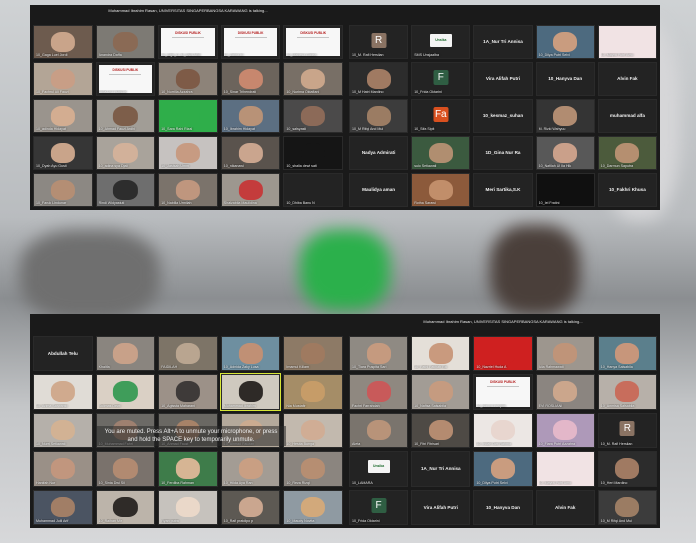 This screenshot has width=696, height=543. I want to click on participant-tile: 10_Fitri Fitrisari, so click(441, 430).